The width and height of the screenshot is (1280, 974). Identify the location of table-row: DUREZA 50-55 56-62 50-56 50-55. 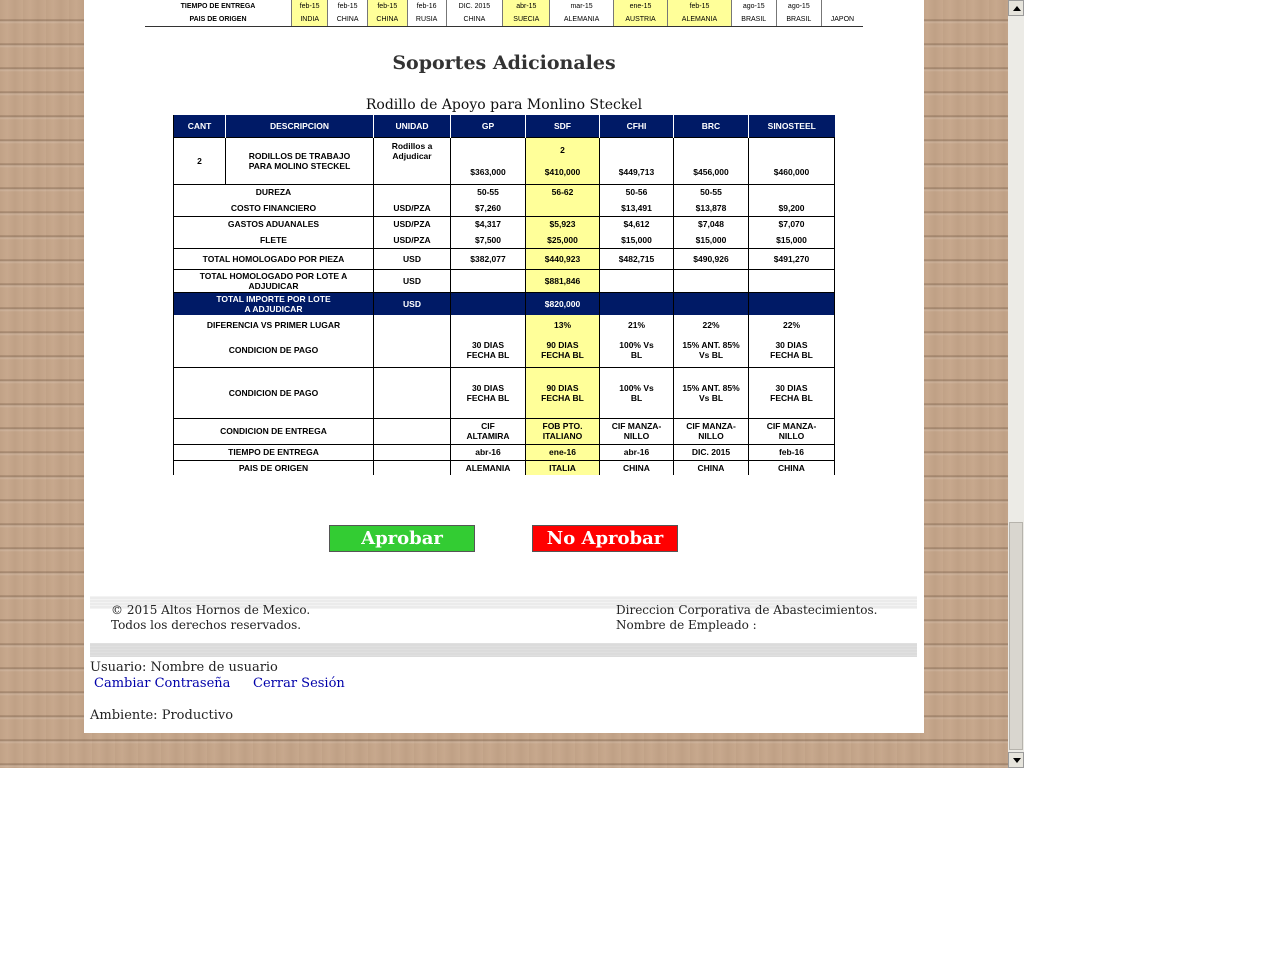
(504, 191).